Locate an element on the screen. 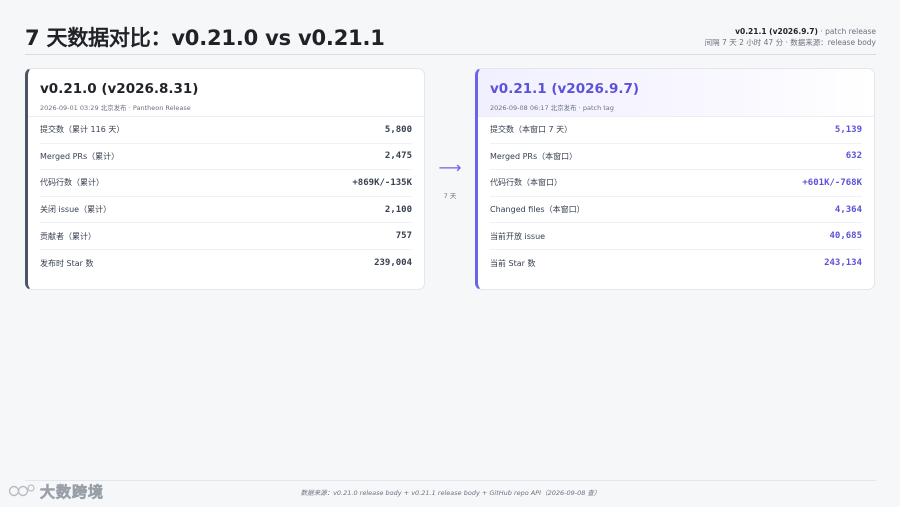 The image size is (900, 507). stat-row: 提交数（累计 116 天） 5,800 is located at coordinates (226, 130).